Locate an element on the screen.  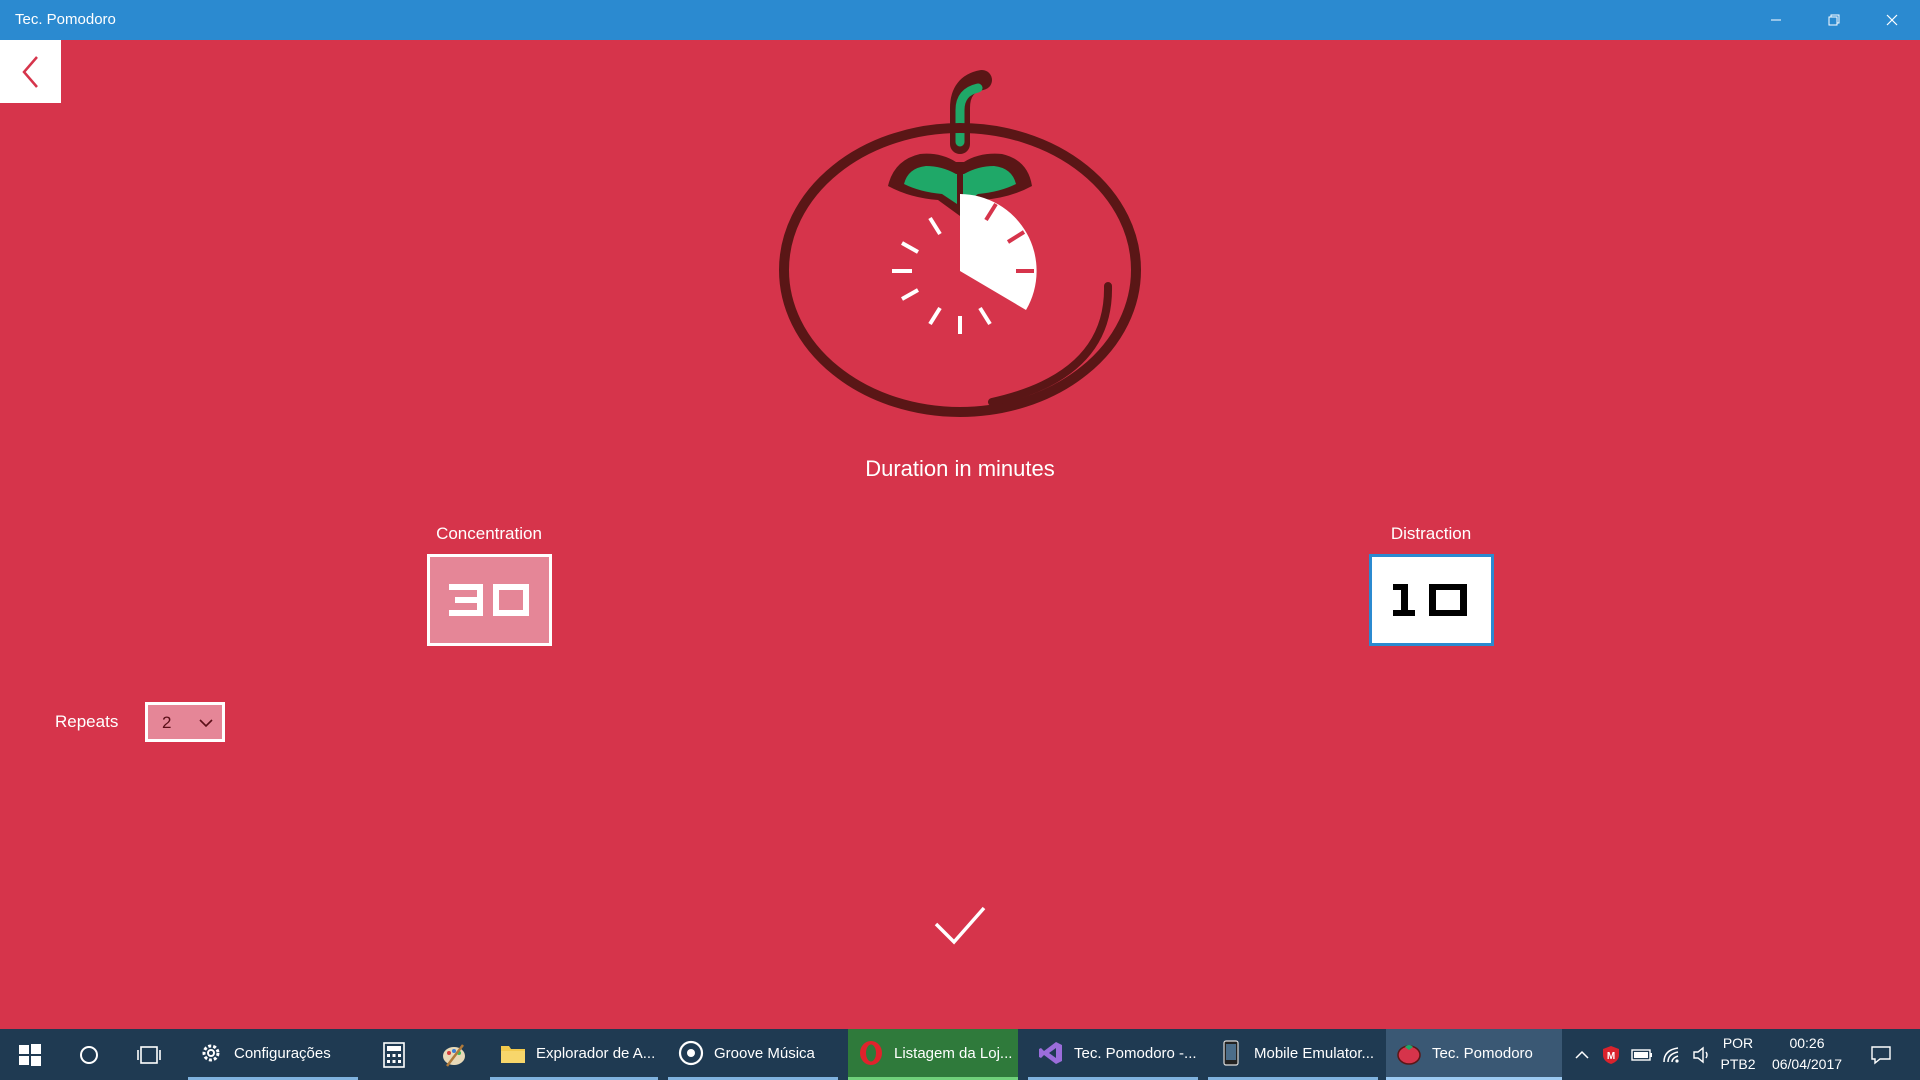
phone-icon is located at coordinates (1231, 1053).